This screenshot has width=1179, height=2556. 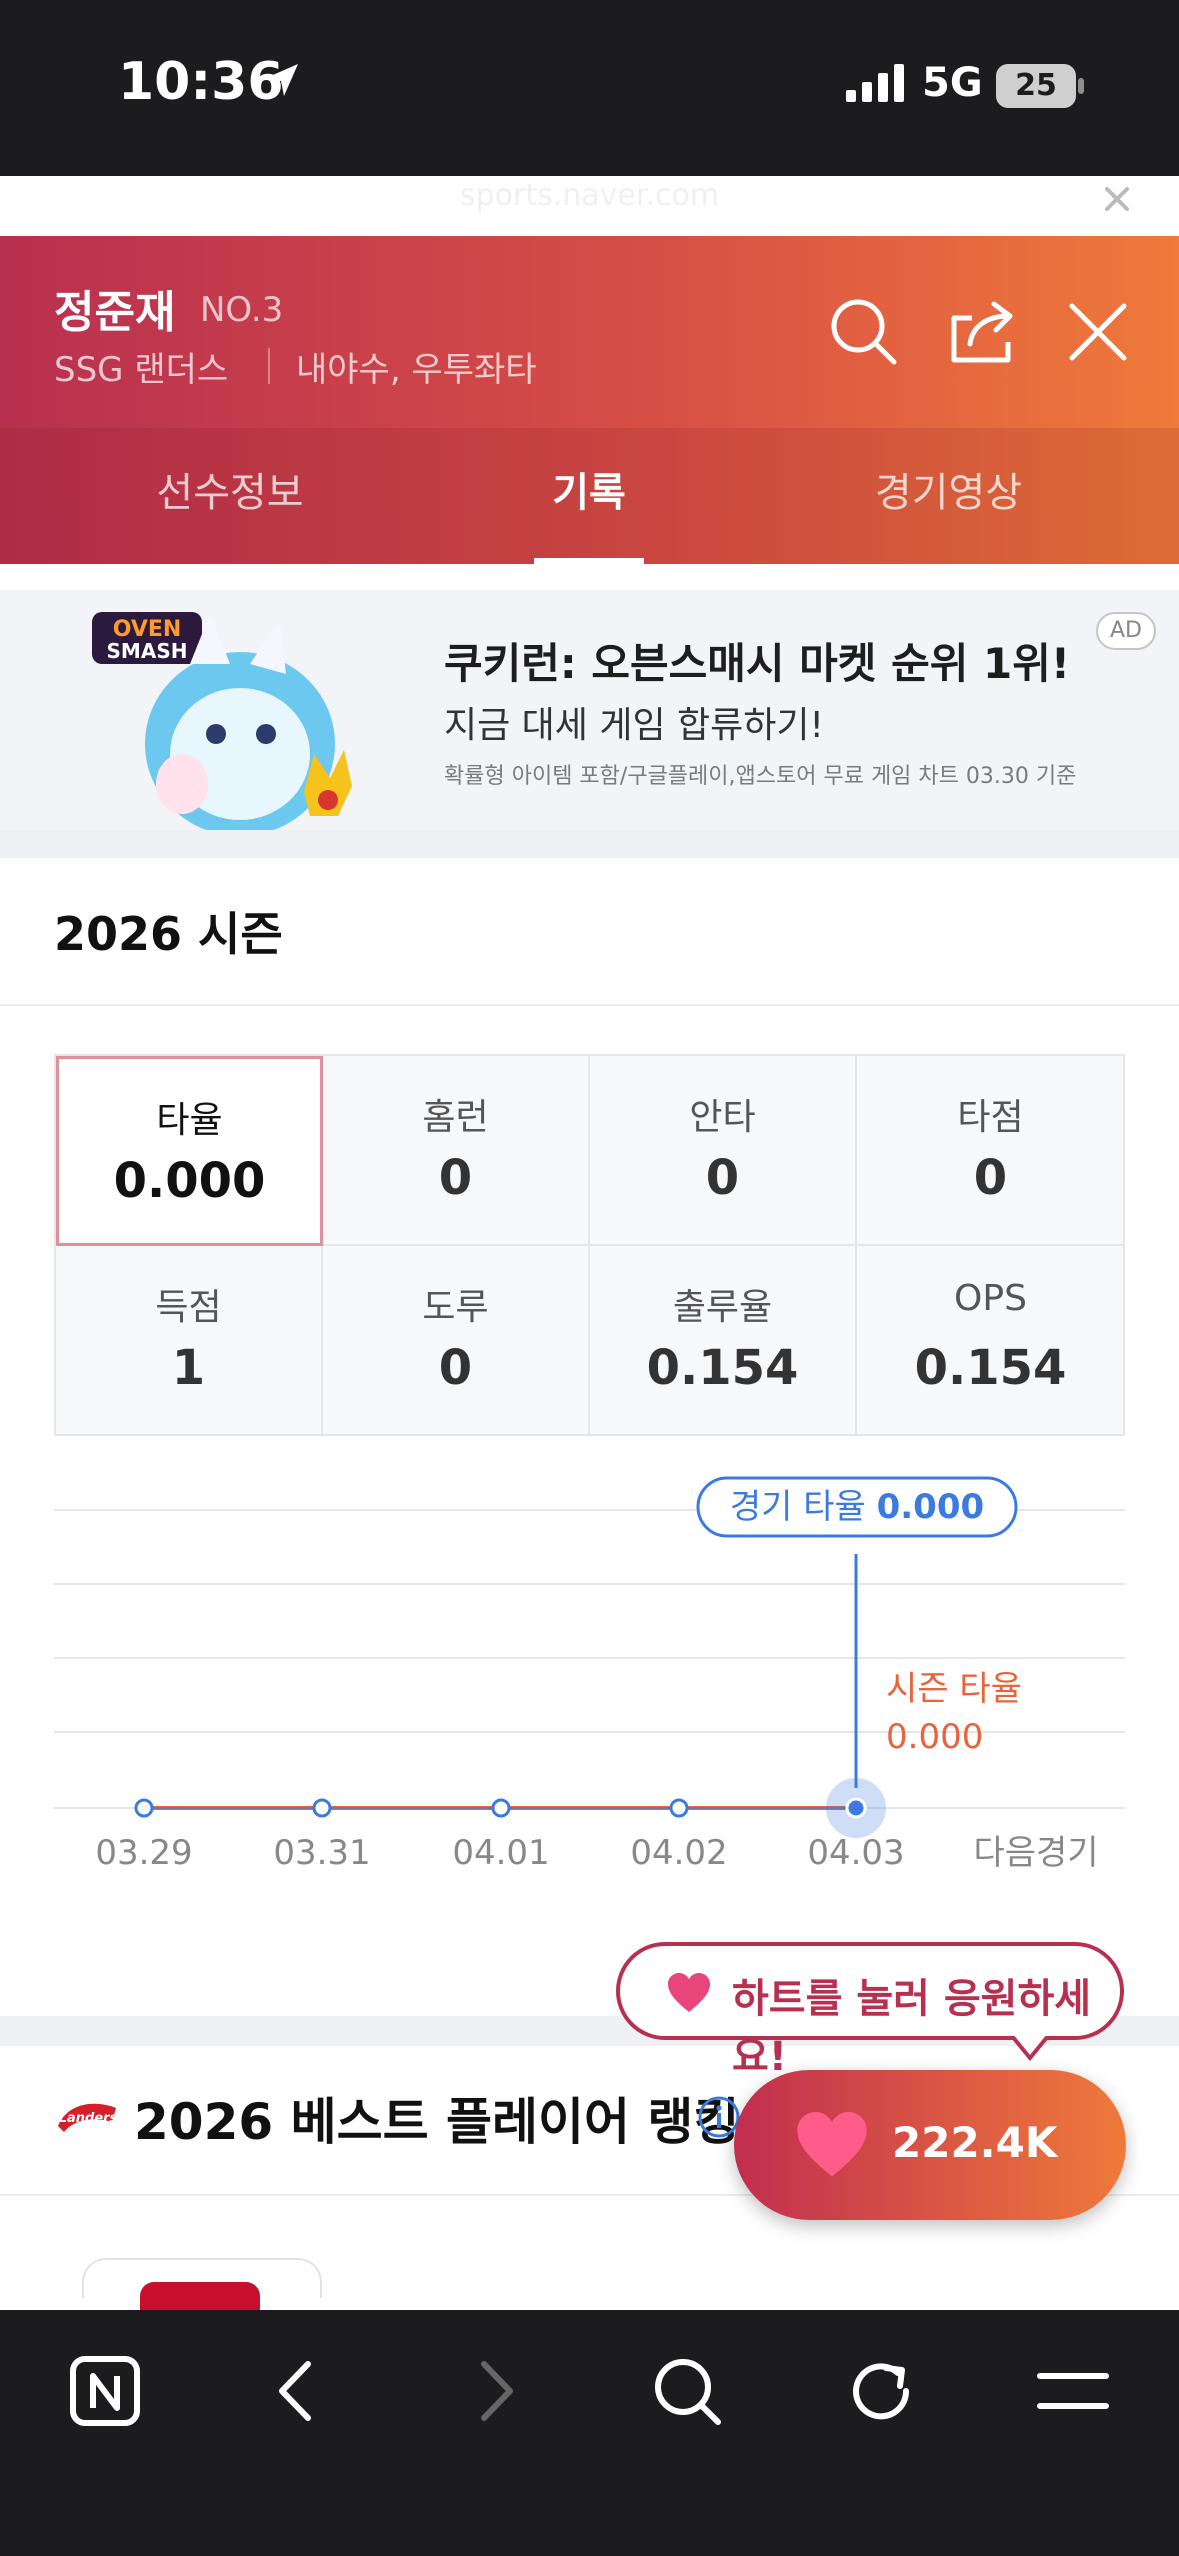 I want to click on location-arrow-icon, so click(x=282, y=80).